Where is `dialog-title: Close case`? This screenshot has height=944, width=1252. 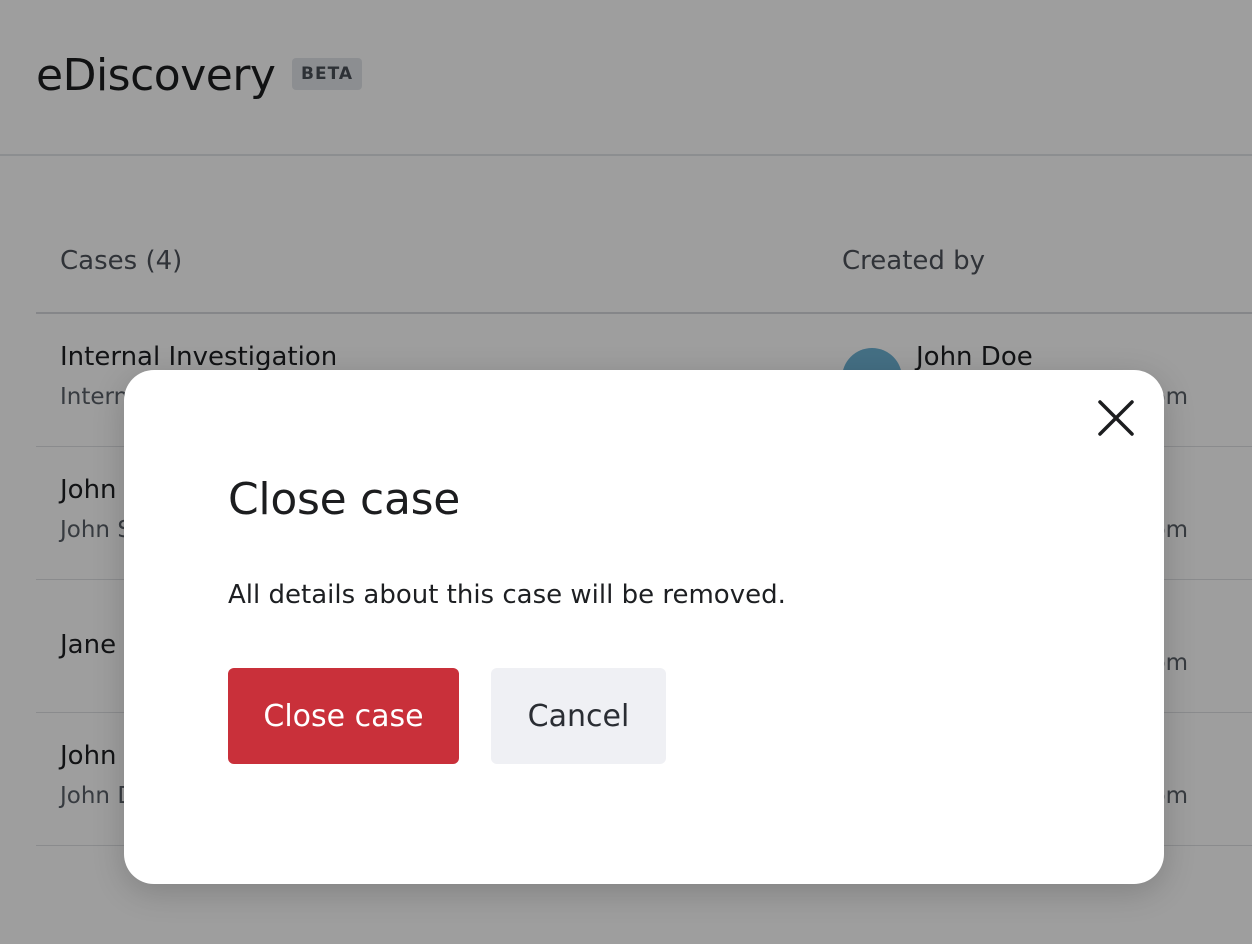
dialog-title: Close case is located at coordinates (344, 499).